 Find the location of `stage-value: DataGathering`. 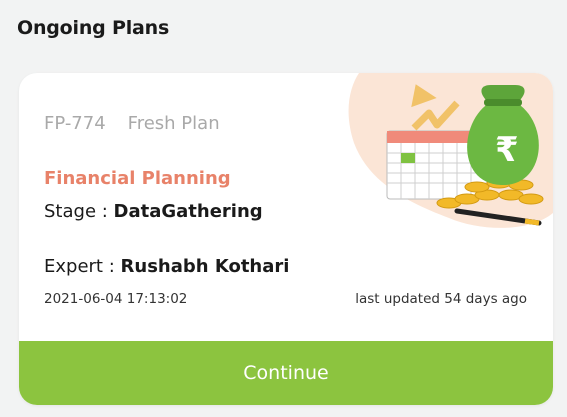

stage-value: DataGathering is located at coordinates (188, 211).